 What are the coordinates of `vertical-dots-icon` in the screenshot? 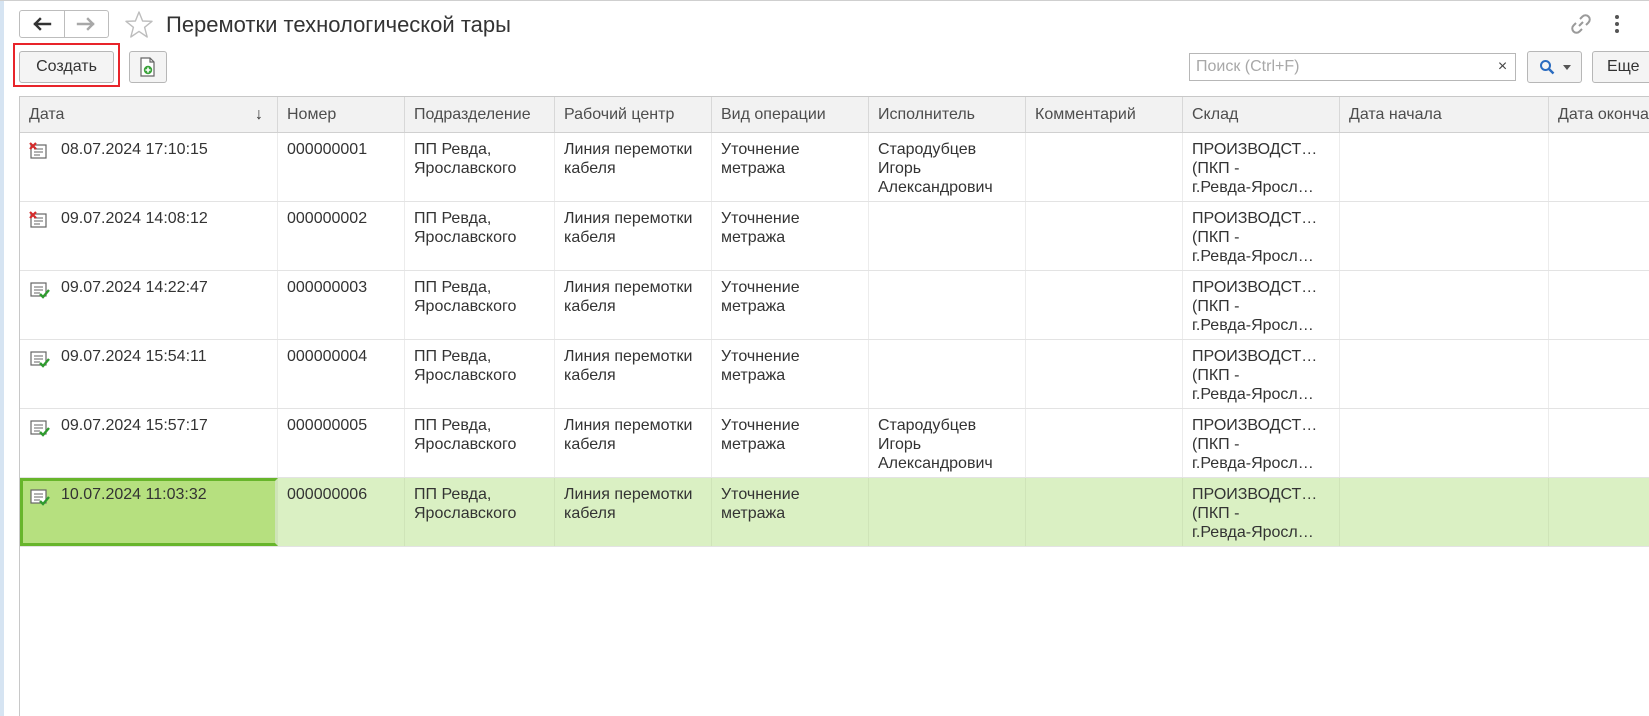 It's located at (1617, 24).